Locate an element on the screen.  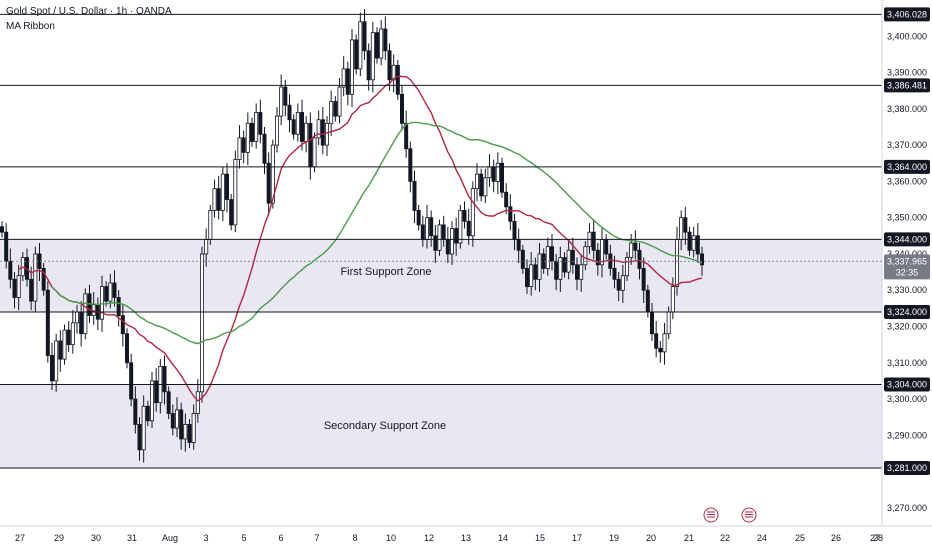
event-markers is located at coordinates (730, 515).